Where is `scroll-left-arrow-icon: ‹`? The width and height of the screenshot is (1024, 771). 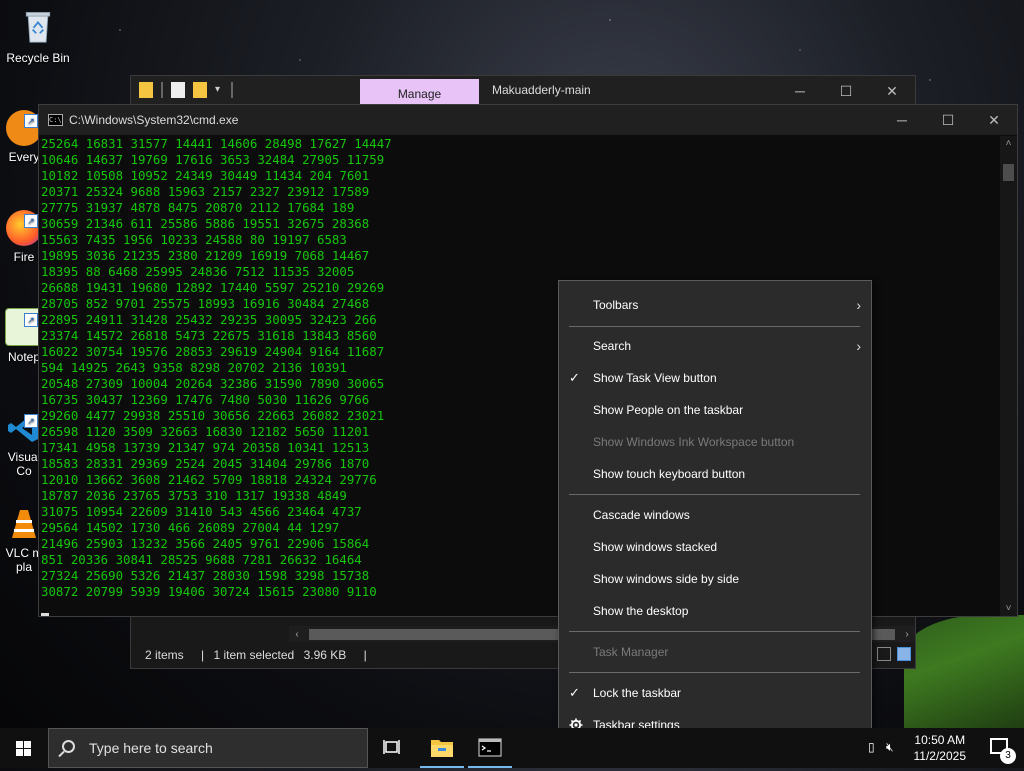
scroll-left-arrow-icon: ‹ is located at coordinates (297, 634).